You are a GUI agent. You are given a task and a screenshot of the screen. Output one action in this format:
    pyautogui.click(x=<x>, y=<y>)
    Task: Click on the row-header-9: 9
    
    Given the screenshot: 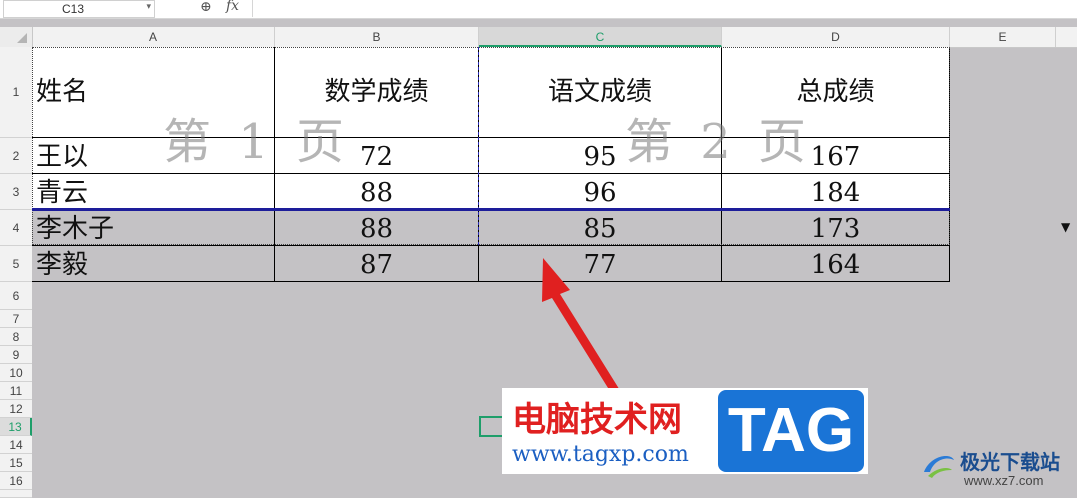 What is the action you would take?
    pyautogui.click(x=16, y=355)
    